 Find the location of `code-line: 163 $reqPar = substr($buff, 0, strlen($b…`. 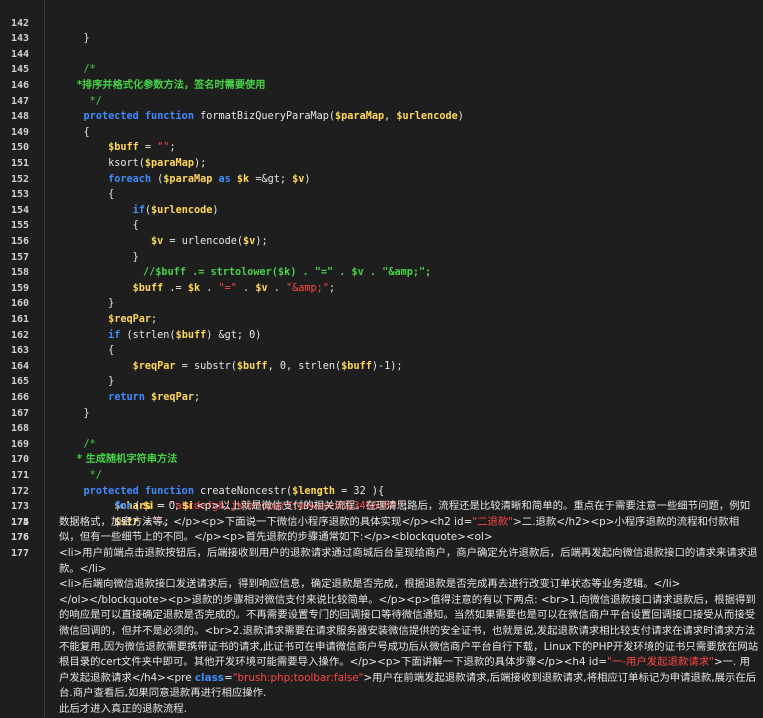

code-line: 163 $reqPar = substr($buff, 0, strlen($b… is located at coordinates (387, 350).